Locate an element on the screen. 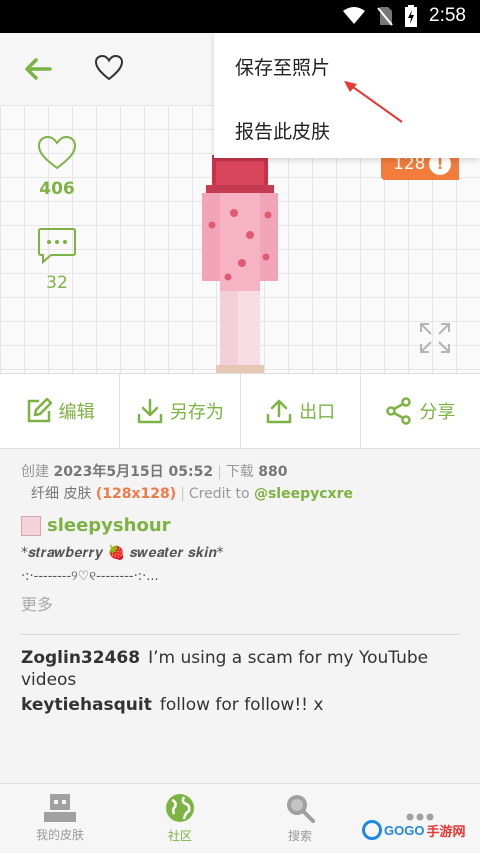 Image resolution: width=480 pixels, height=853 pixels. bottom-navigation: 我的皮肤 社区 搜索 is located at coordinates (240, 818).